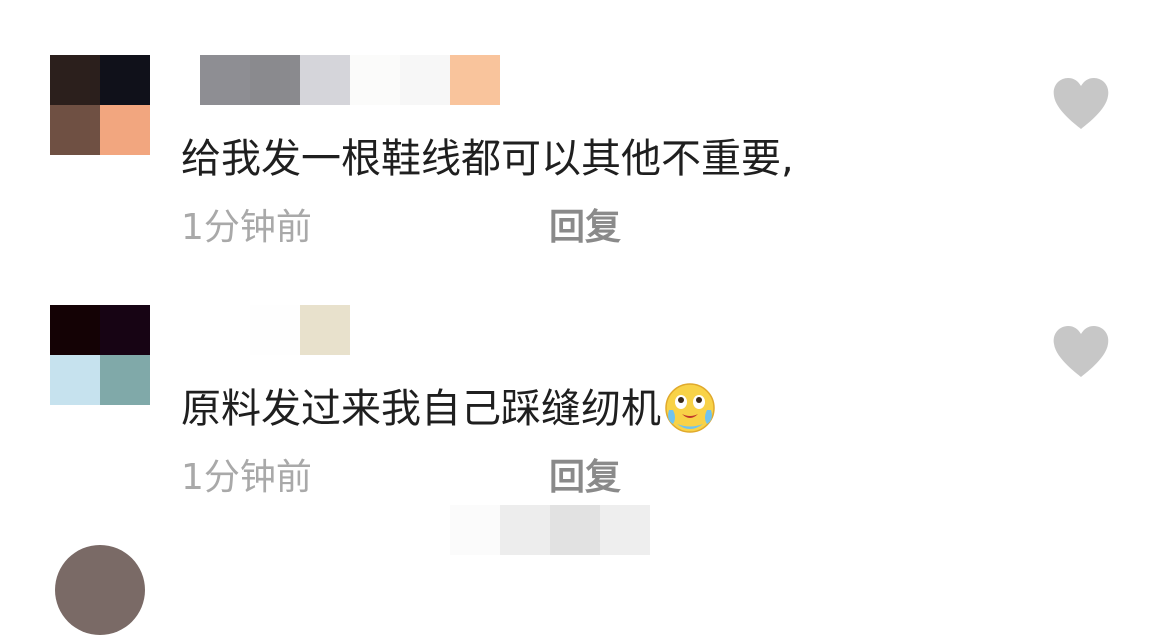  Describe the element at coordinates (421, 409) in the screenshot. I see `comment-text-content: 原料发过来我自己踩缝纫机` at that location.